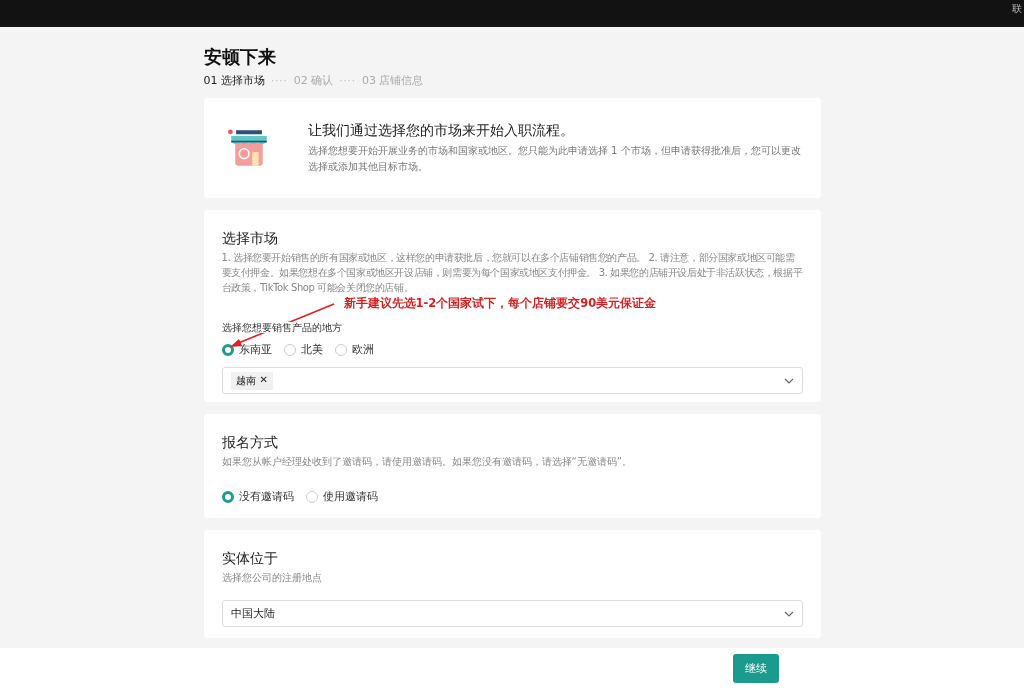 The image size is (1024, 689). I want to click on radio-label: 欧洲, so click(362, 350).